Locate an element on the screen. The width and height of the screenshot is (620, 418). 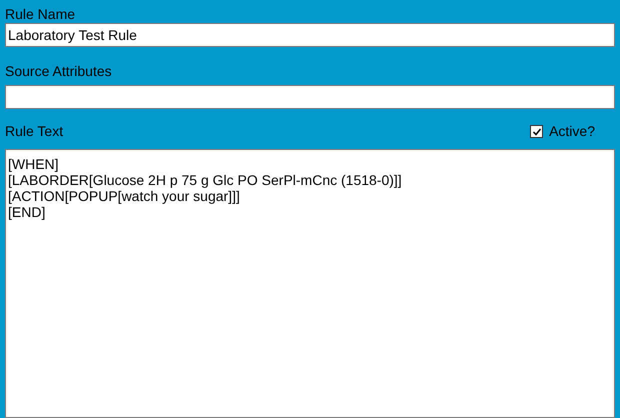
source-attributes-field is located at coordinates (310, 97).